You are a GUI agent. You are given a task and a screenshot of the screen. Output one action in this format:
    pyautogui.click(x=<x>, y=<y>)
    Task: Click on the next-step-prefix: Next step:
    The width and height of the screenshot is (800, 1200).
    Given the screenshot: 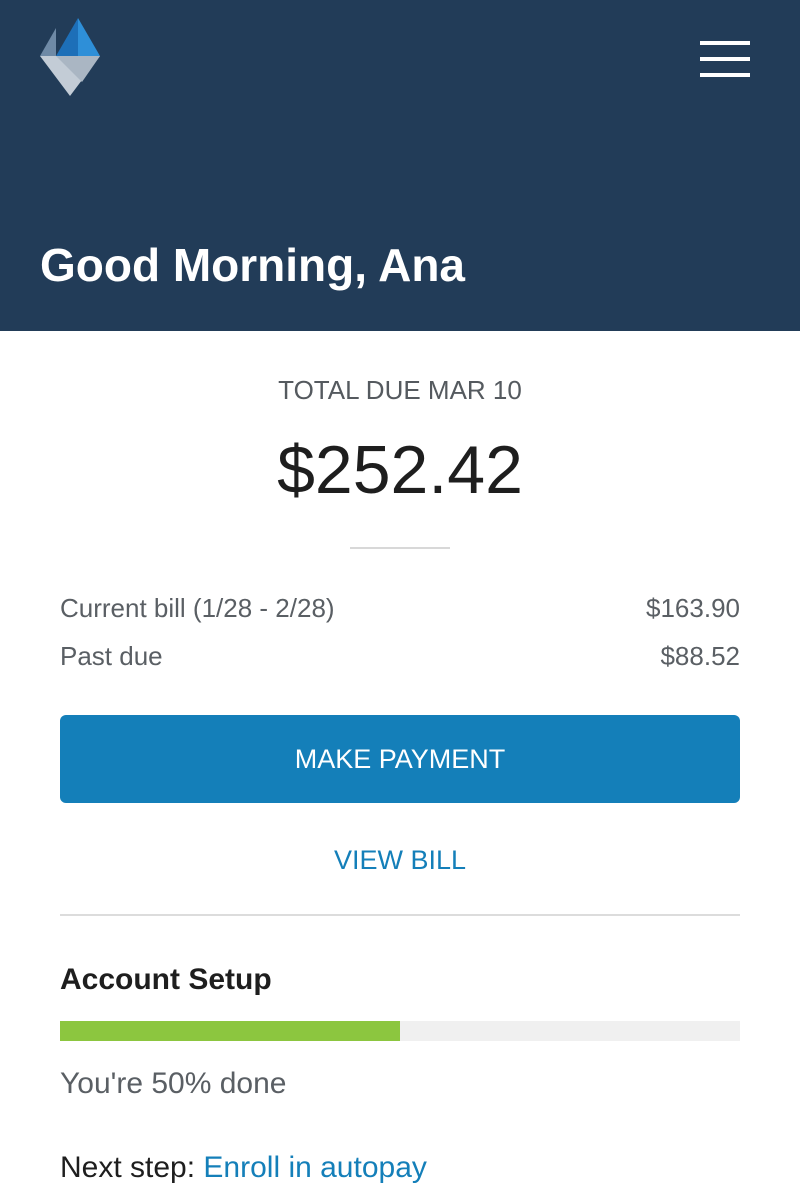 What is the action you would take?
    pyautogui.click(x=128, y=1167)
    